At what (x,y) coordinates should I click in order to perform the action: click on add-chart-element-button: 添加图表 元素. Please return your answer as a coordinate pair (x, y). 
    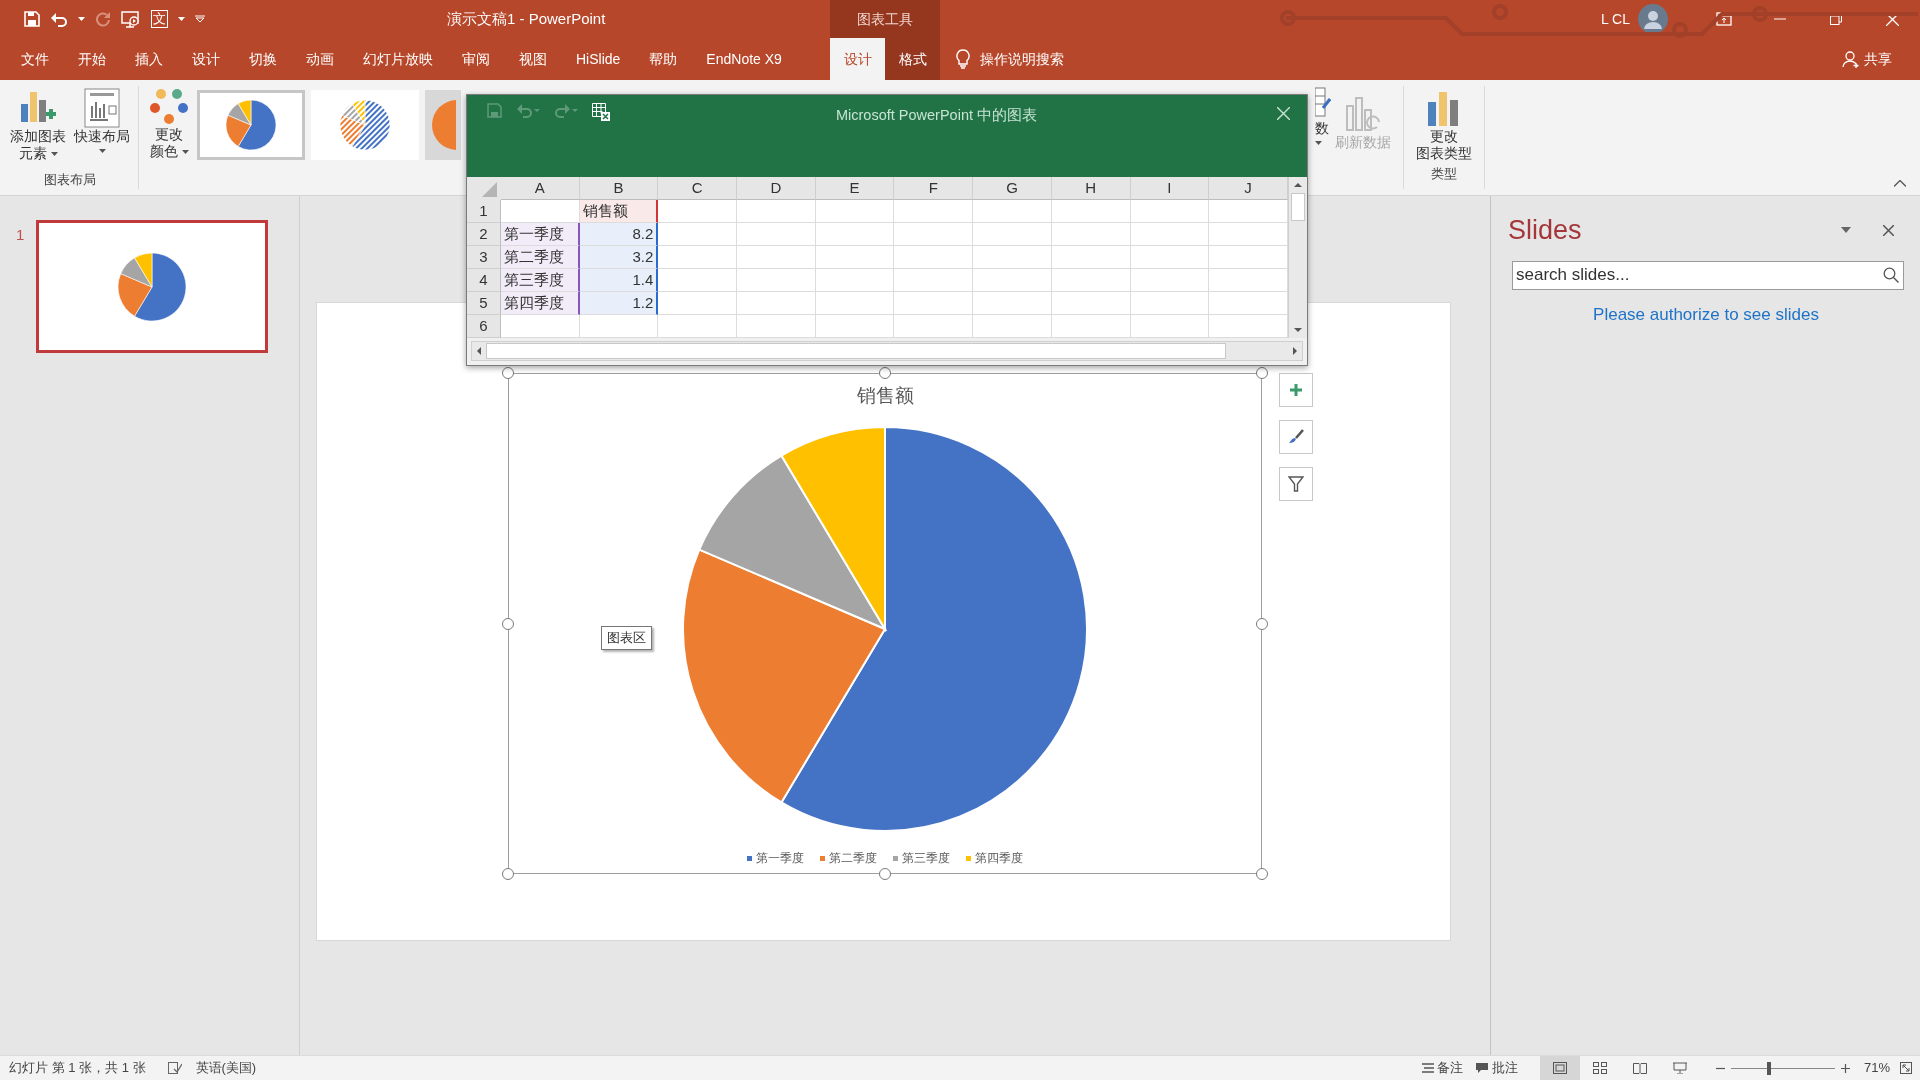
    Looking at the image, I should click on (38, 128).